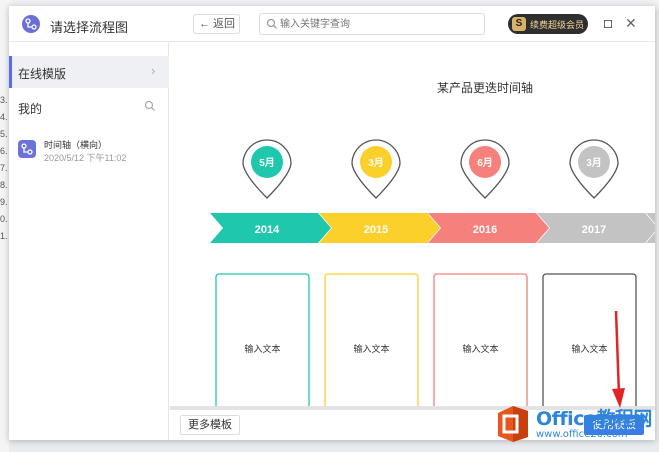  Describe the element at coordinates (267, 230) in the screenshot. I see `timeline-year: 2014` at that location.